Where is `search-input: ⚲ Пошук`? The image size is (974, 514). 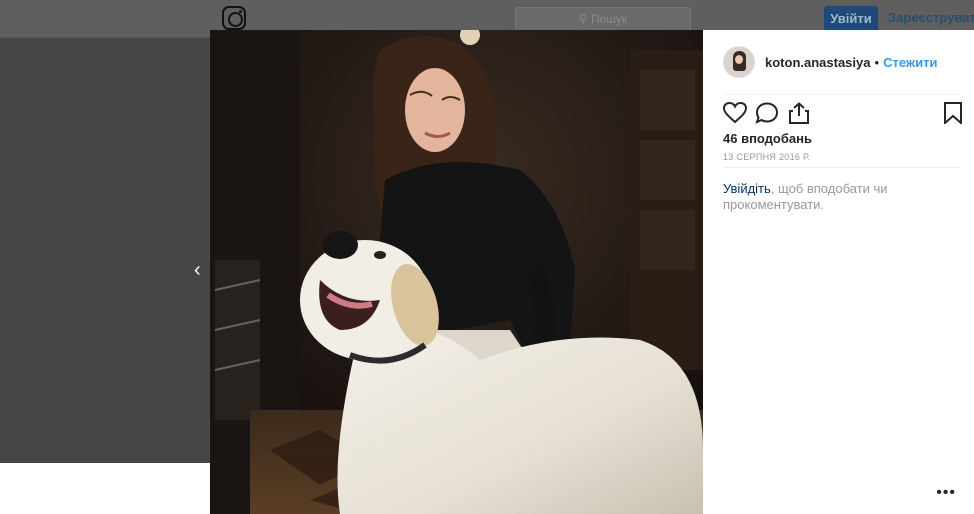 search-input: ⚲ Пошук is located at coordinates (603, 19).